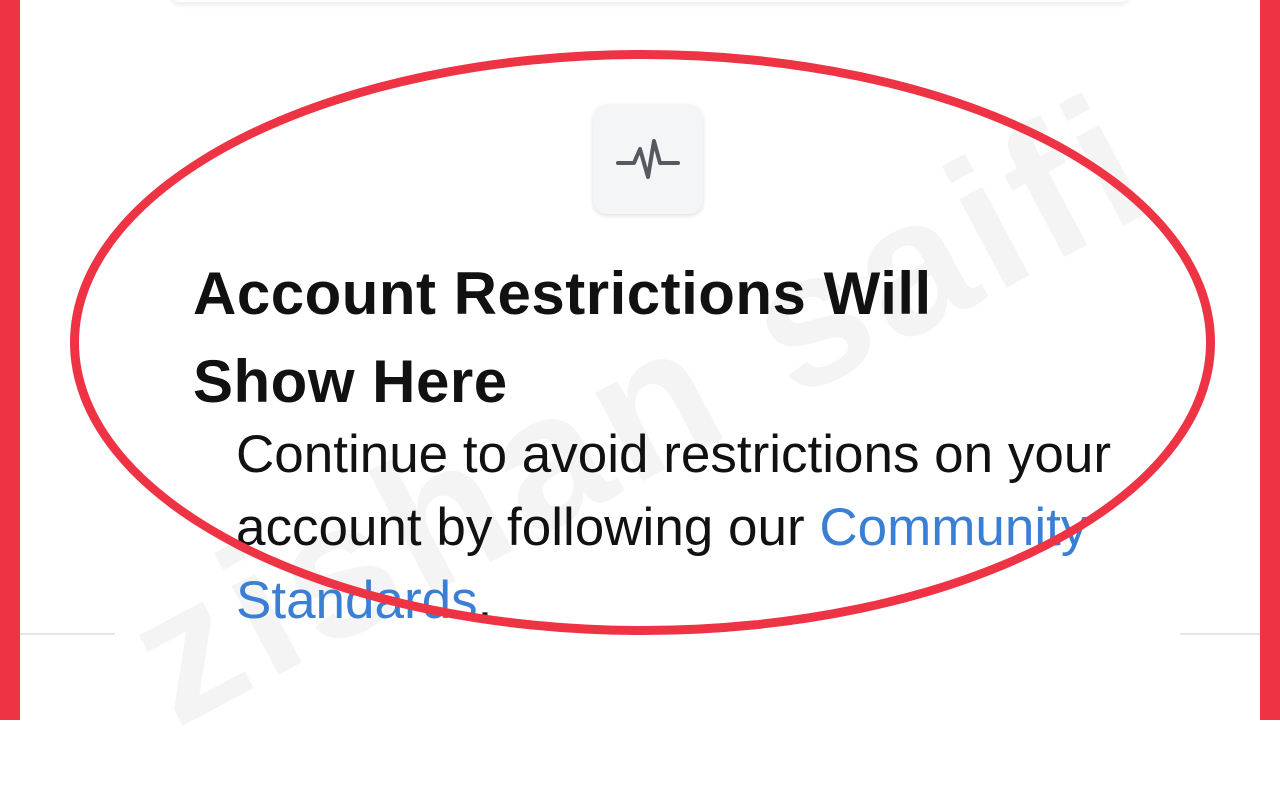 The image size is (1280, 796). I want to click on activity-icon-tile, so click(648, 159).